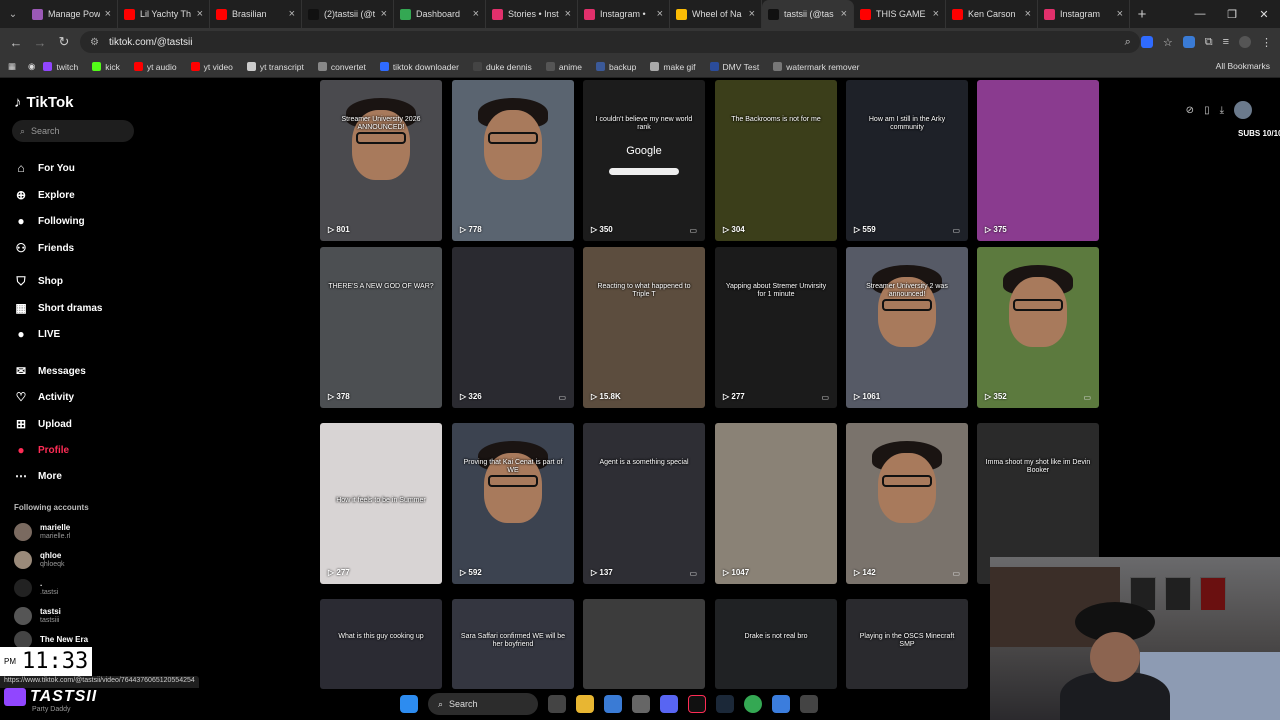 The height and width of the screenshot is (720, 1280). Describe the element at coordinates (502, 67) in the screenshot. I see `bookmark-item: duke dennis` at that location.